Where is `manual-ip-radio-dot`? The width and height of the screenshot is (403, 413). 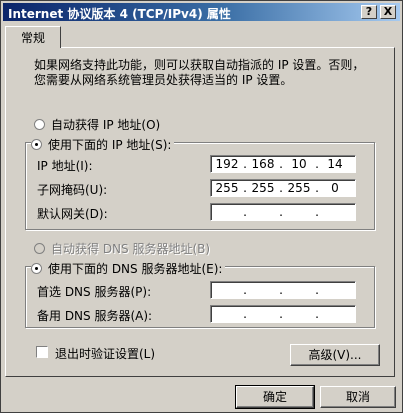
manual-ip-radio-dot is located at coordinates (36, 144).